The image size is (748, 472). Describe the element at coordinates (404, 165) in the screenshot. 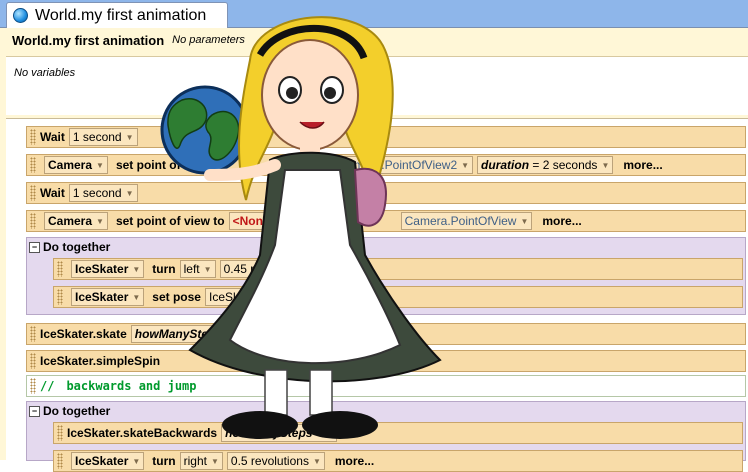

I see `target-dropdown: Camera.PointOfView2 ▼` at that location.